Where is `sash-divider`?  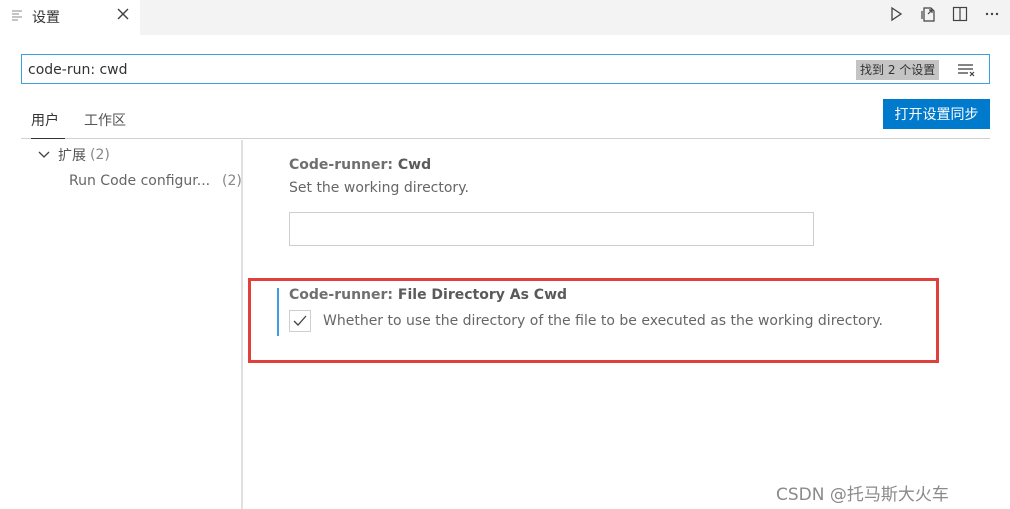 sash-divider is located at coordinates (242, 324).